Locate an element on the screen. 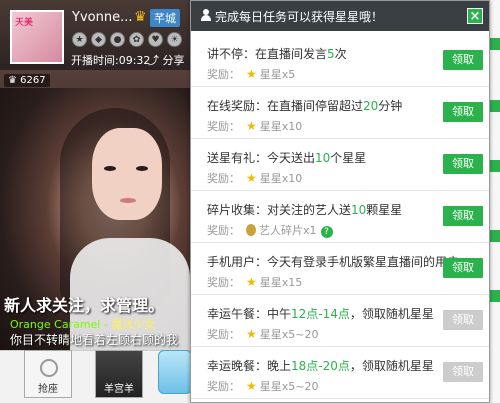 The height and width of the screenshot is (403, 500). task-reward: 奖励： 艺人碎片x1? is located at coordinates (270, 230).